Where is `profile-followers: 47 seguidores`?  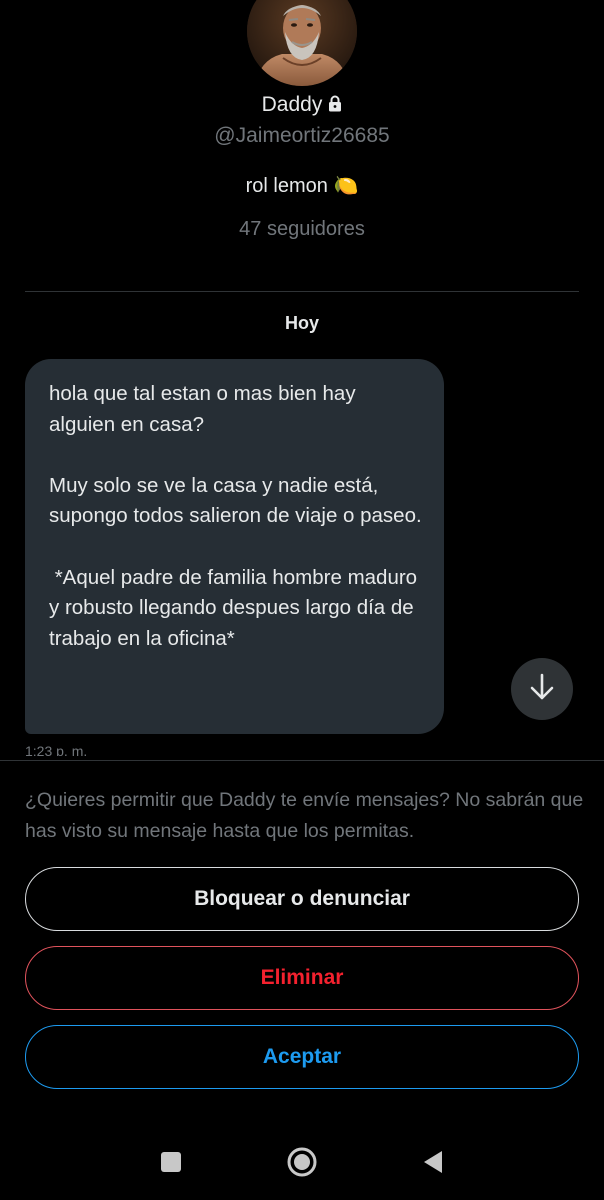
profile-followers: 47 seguidores is located at coordinates (302, 229).